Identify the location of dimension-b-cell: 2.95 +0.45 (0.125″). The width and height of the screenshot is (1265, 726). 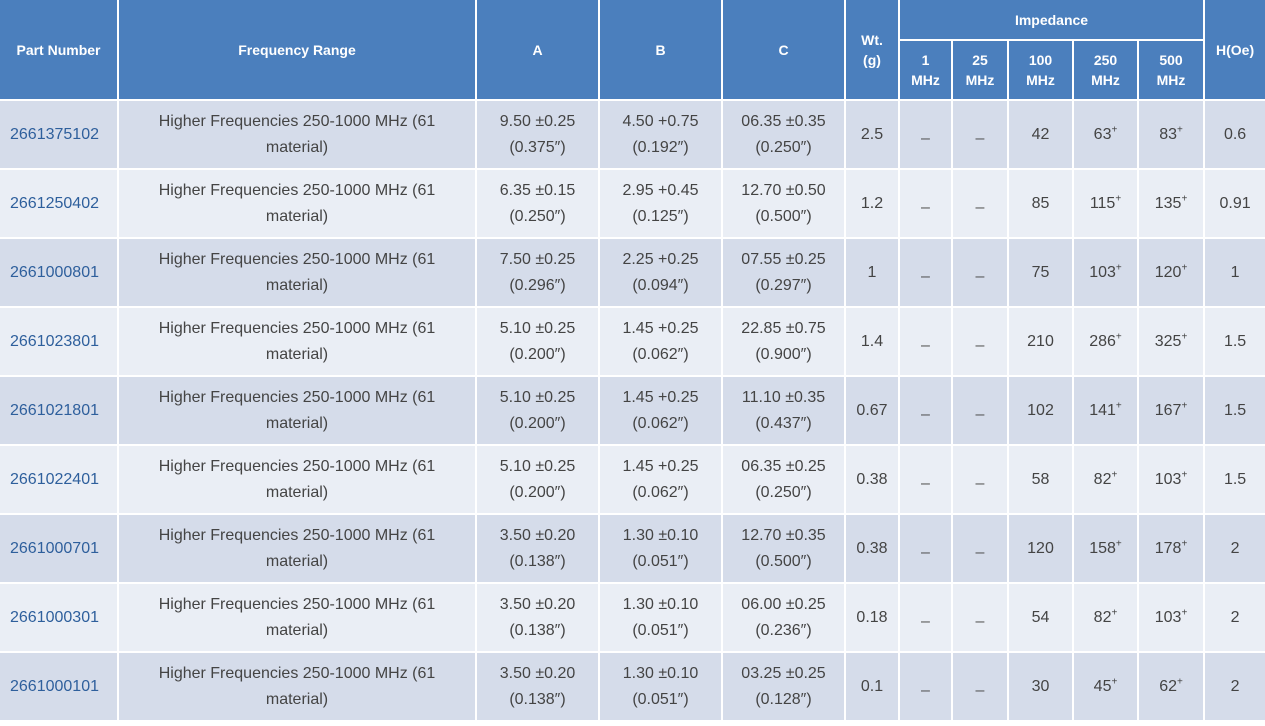
(660, 203).